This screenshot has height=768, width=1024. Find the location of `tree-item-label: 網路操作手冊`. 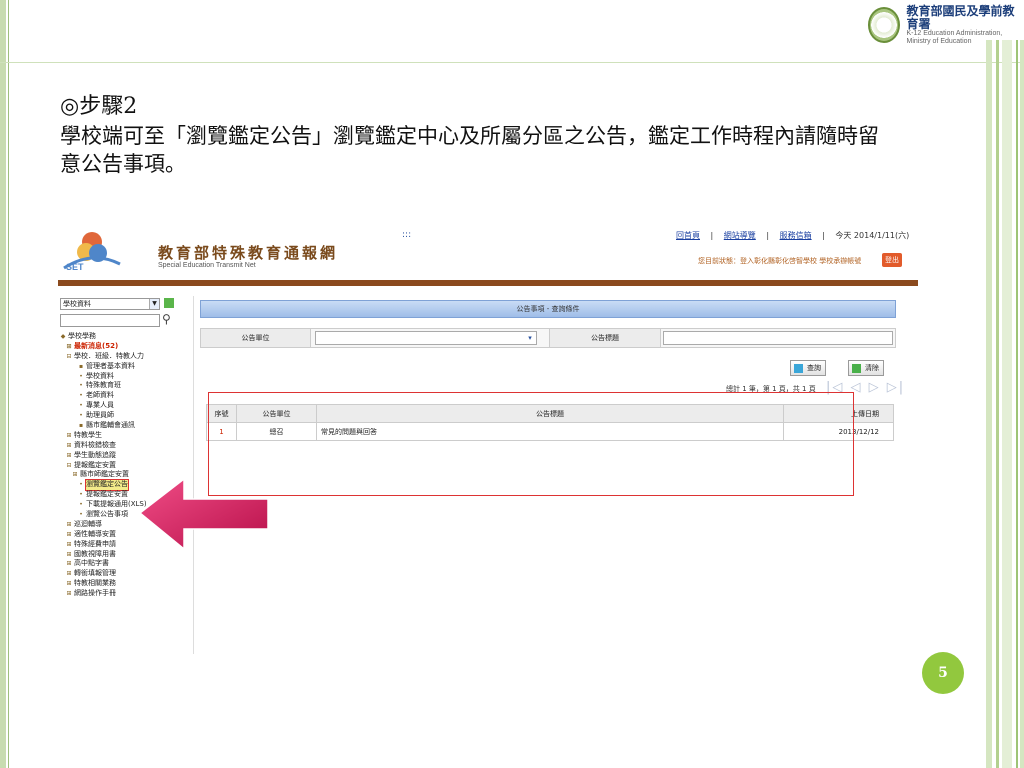

tree-item-label: 網路操作手冊 is located at coordinates (95, 593).